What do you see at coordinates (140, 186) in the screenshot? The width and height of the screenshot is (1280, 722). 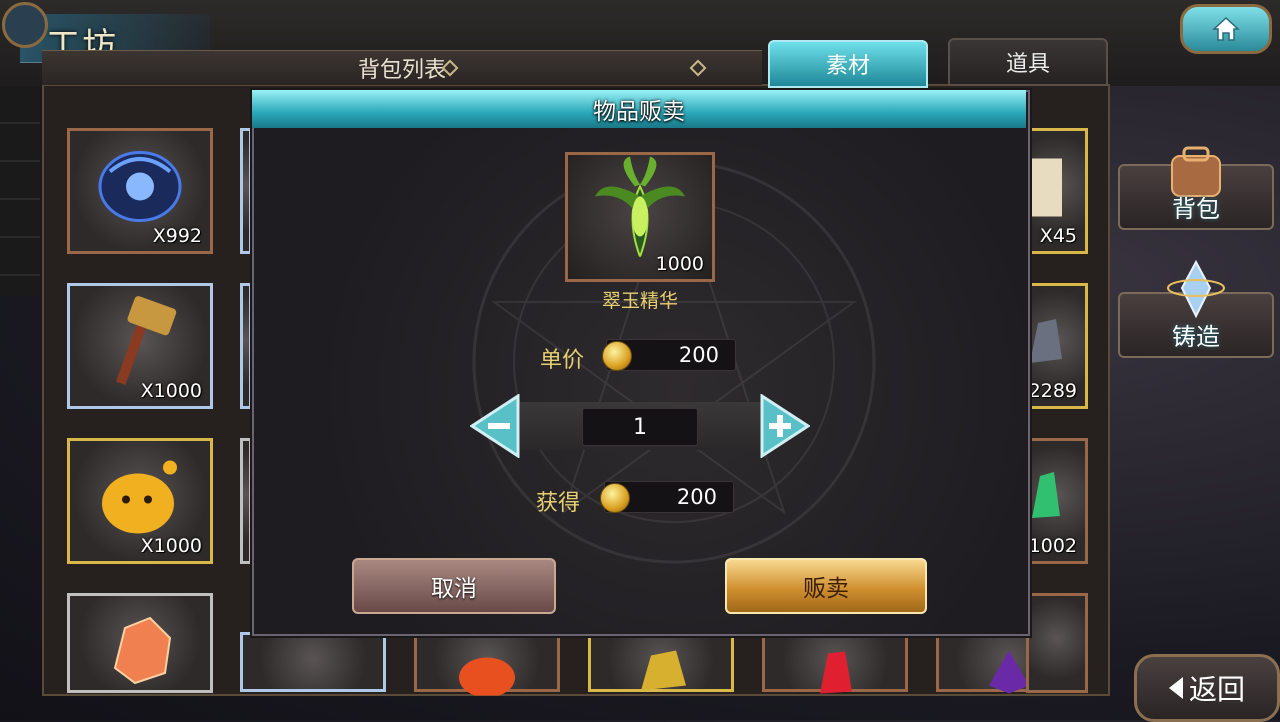 I see `blue-orb-icon` at bounding box center [140, 186].